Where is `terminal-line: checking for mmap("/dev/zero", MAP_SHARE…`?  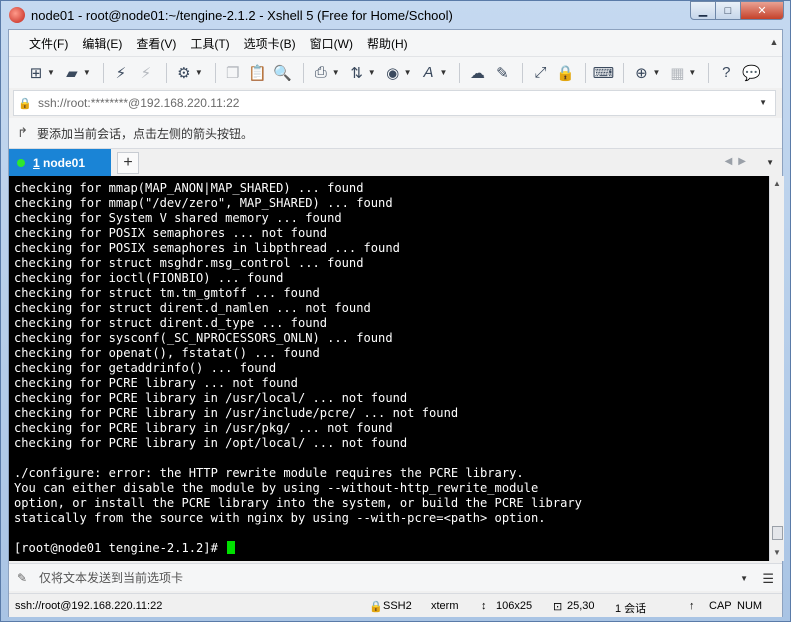 terminal-line: checking for mmap("/dev/zero", MAP_SHARE… is located at coordinates (203, 203).